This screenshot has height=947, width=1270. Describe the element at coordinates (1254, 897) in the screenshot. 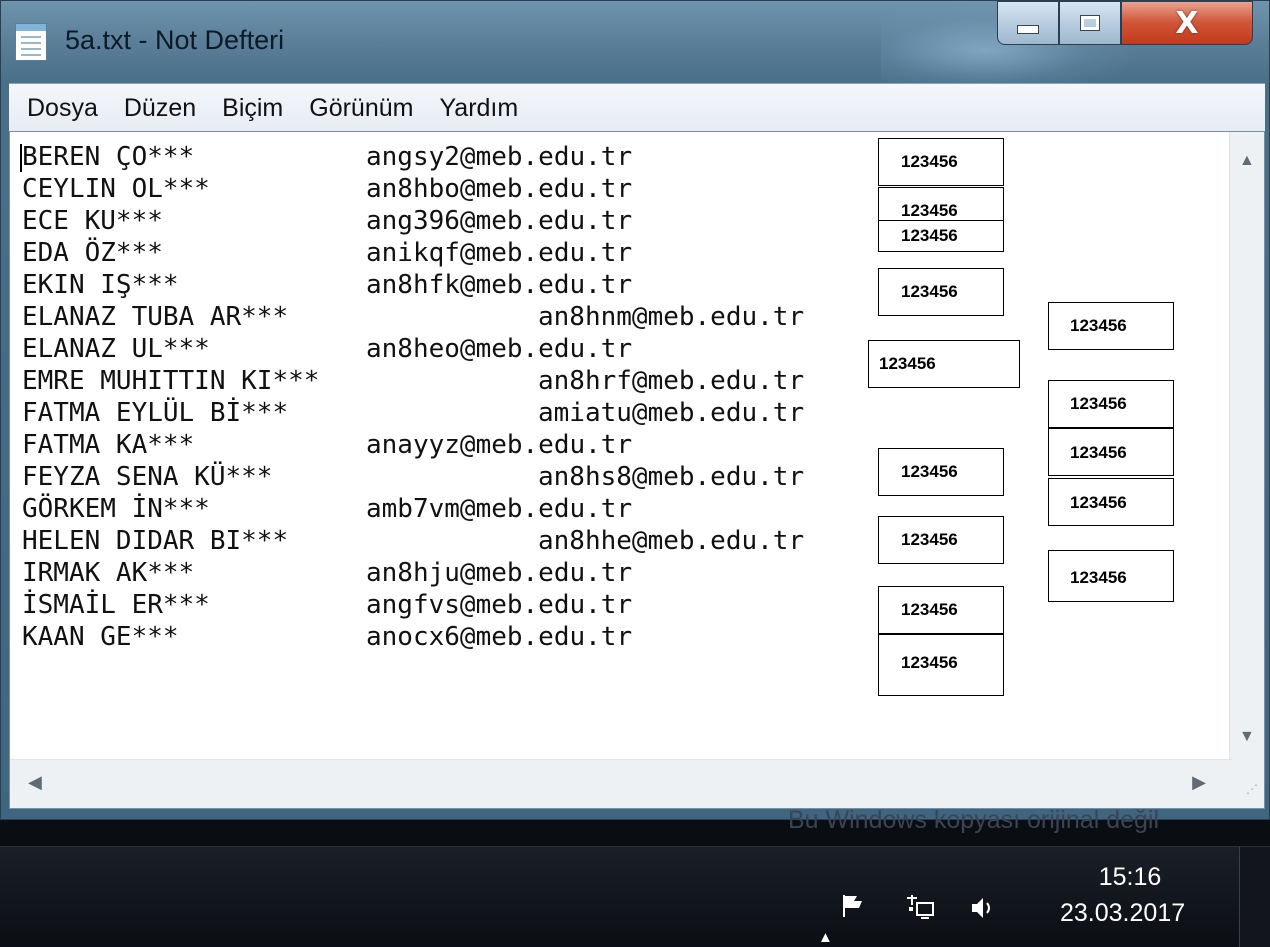

I see `show-desktop-button` at that location.